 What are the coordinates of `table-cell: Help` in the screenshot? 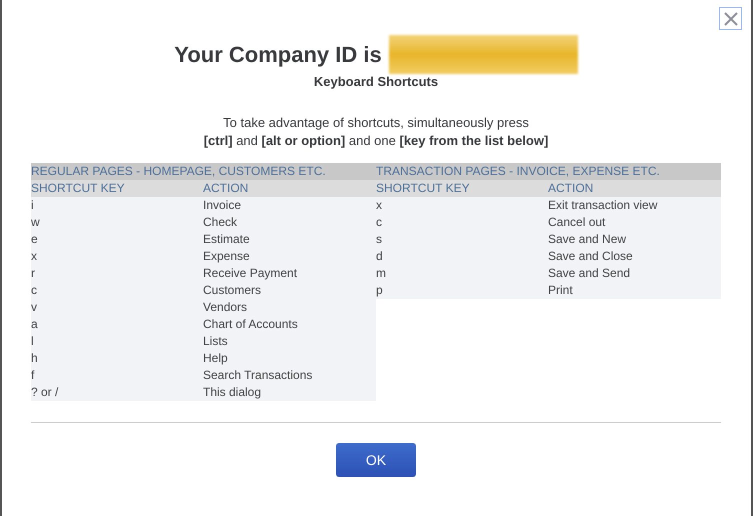 It's located at (215, 358).